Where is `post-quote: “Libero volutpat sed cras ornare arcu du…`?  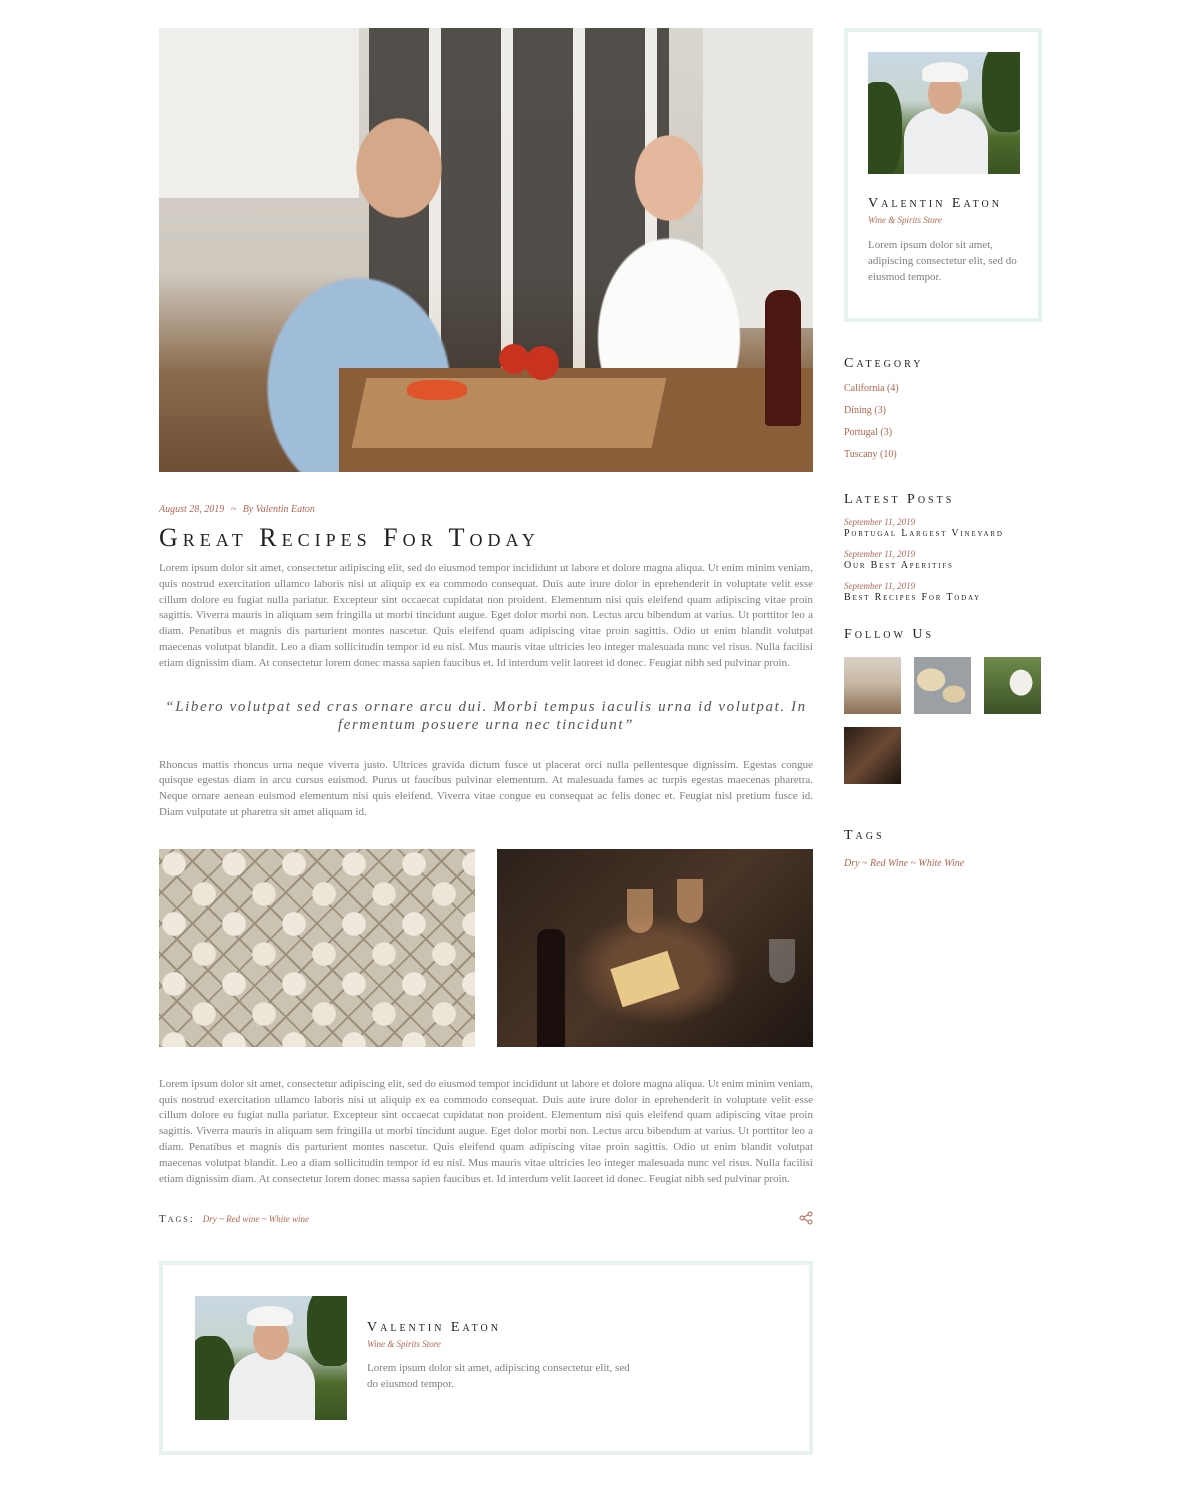
post-quote: “Libero volutpat sed cras ornare arcu du… is located at coordinates (486, 715).